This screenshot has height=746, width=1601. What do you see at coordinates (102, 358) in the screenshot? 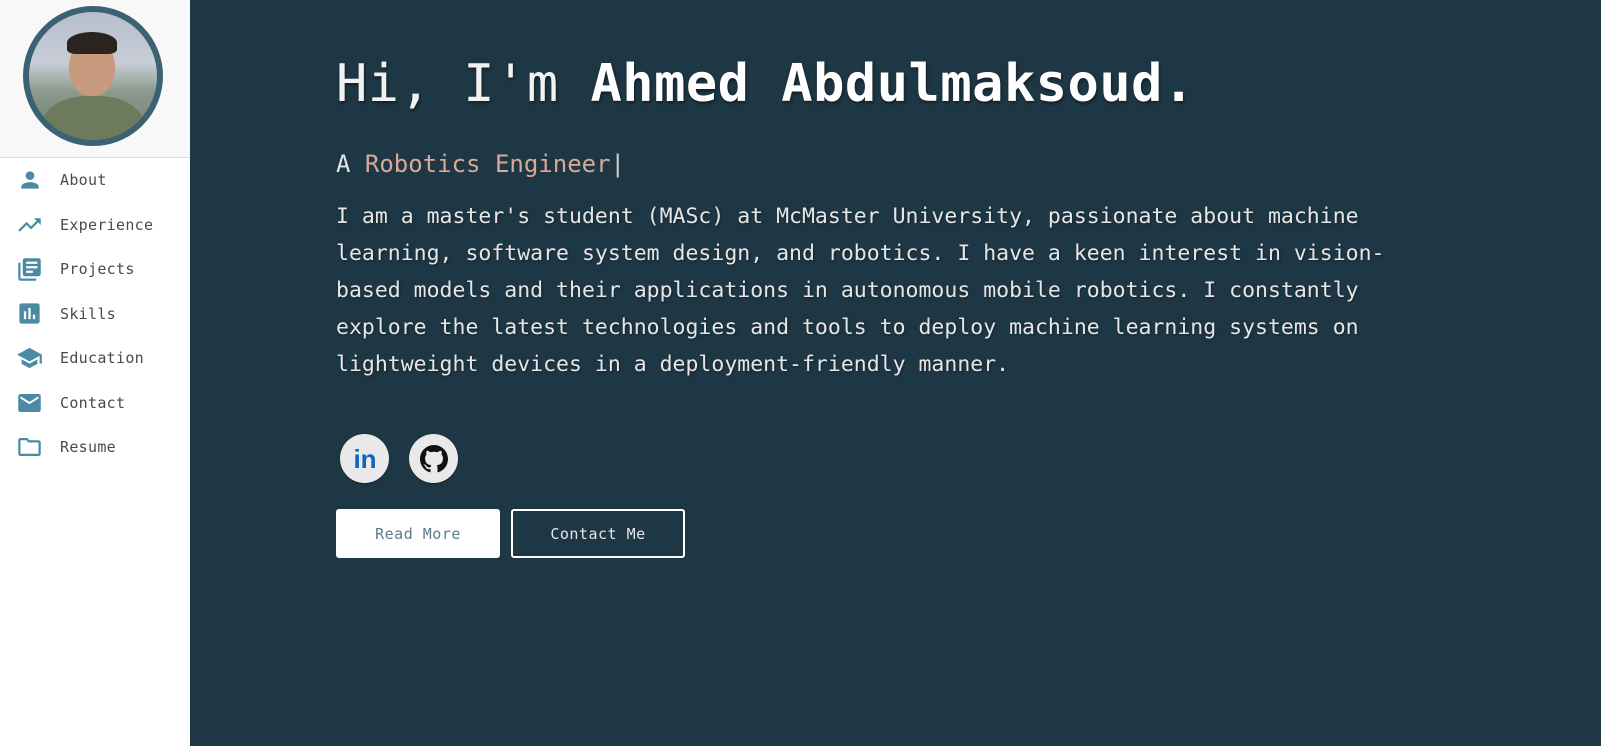
I see `sidebar-item-label: Education` at bounding box center [102, 358].